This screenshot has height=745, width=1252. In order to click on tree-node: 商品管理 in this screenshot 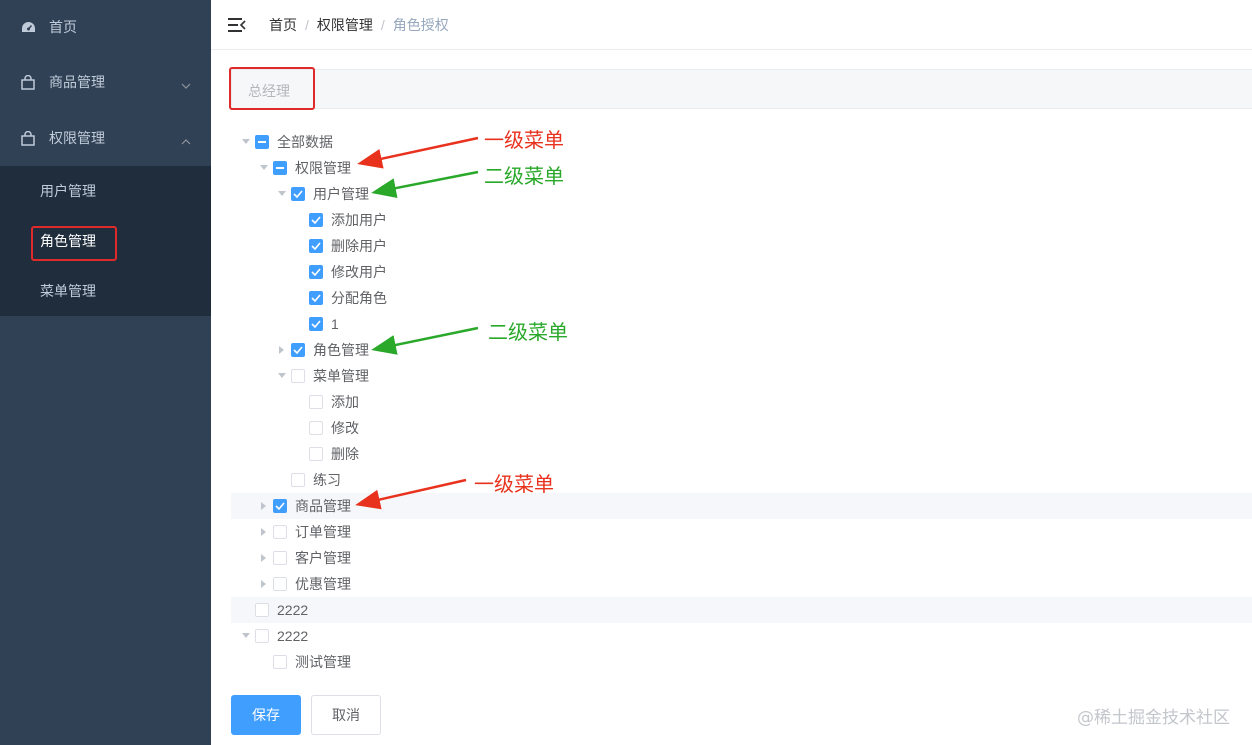, I will do `click(741, 506)`.